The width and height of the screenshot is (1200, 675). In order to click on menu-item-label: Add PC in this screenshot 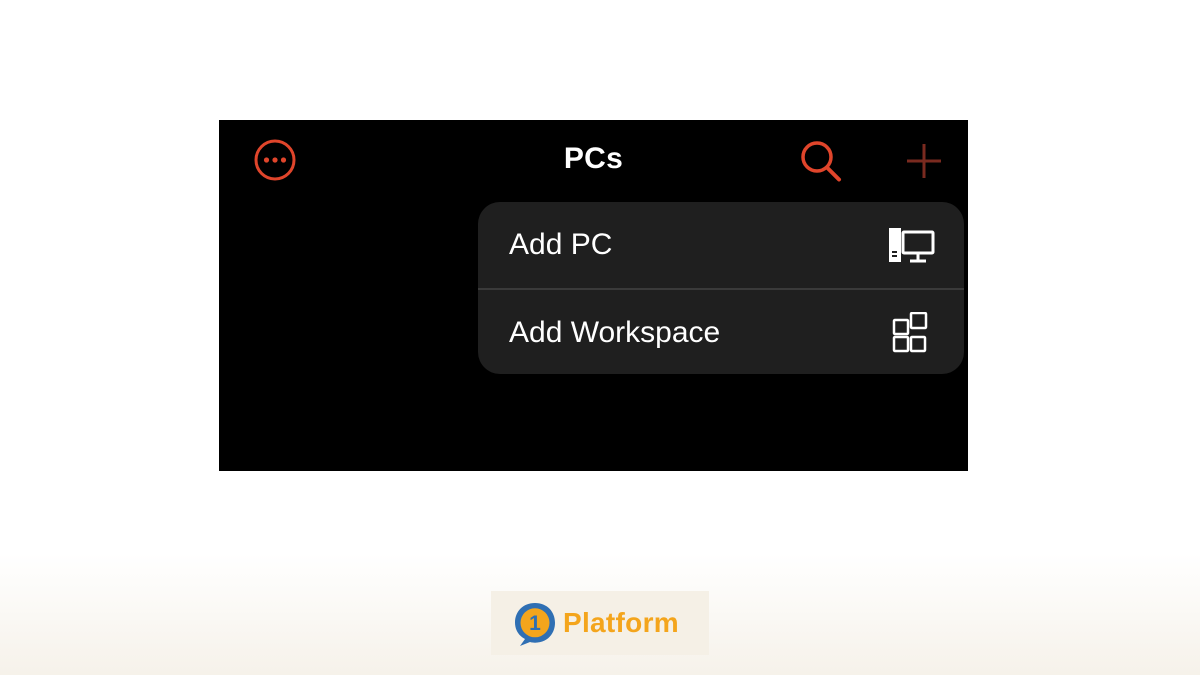, I will do `click(561, 244)`.